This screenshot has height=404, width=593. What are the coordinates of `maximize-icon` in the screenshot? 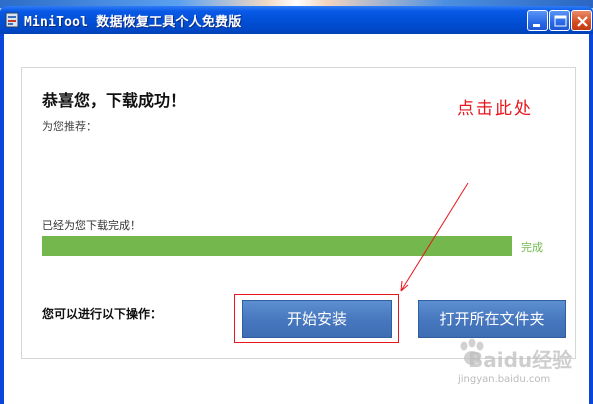 It's located at (560, 21).